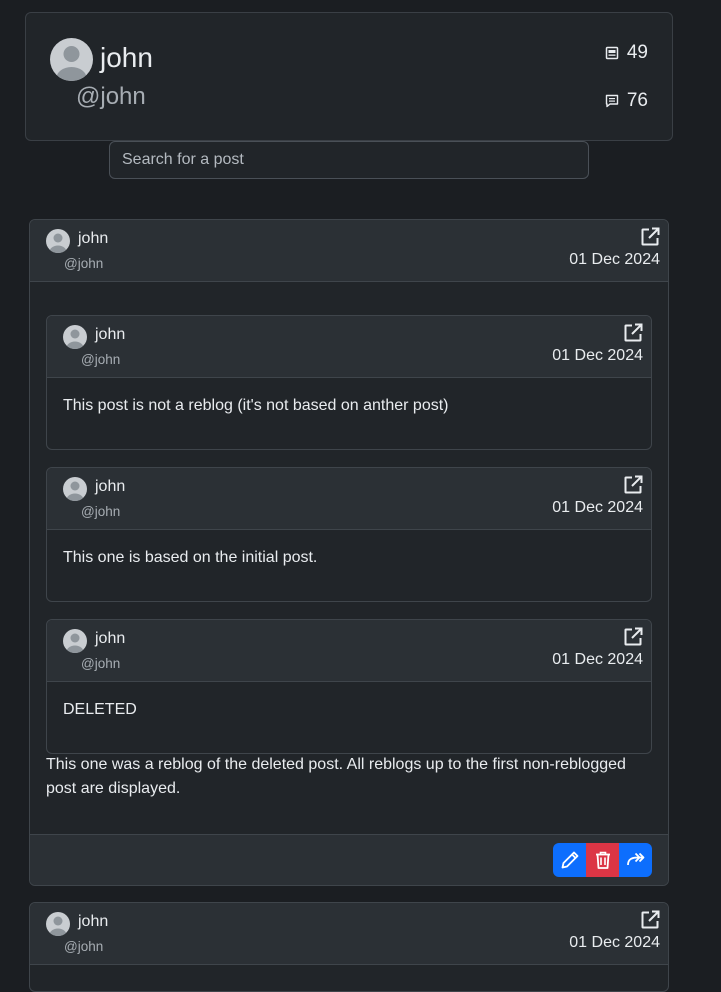 This screenshot has width=721, height=992. I want to click on reblog-arrow-icon, so click(635, 859).